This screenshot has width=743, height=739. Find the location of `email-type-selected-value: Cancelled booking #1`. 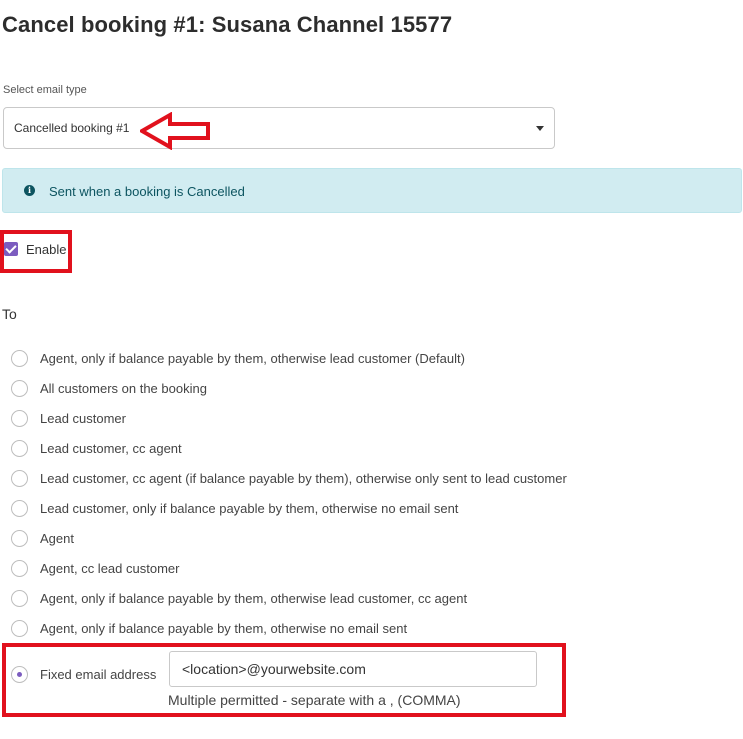

email-type-selected-value: Cancelled booking #1 is located at coordinates (72, 128).